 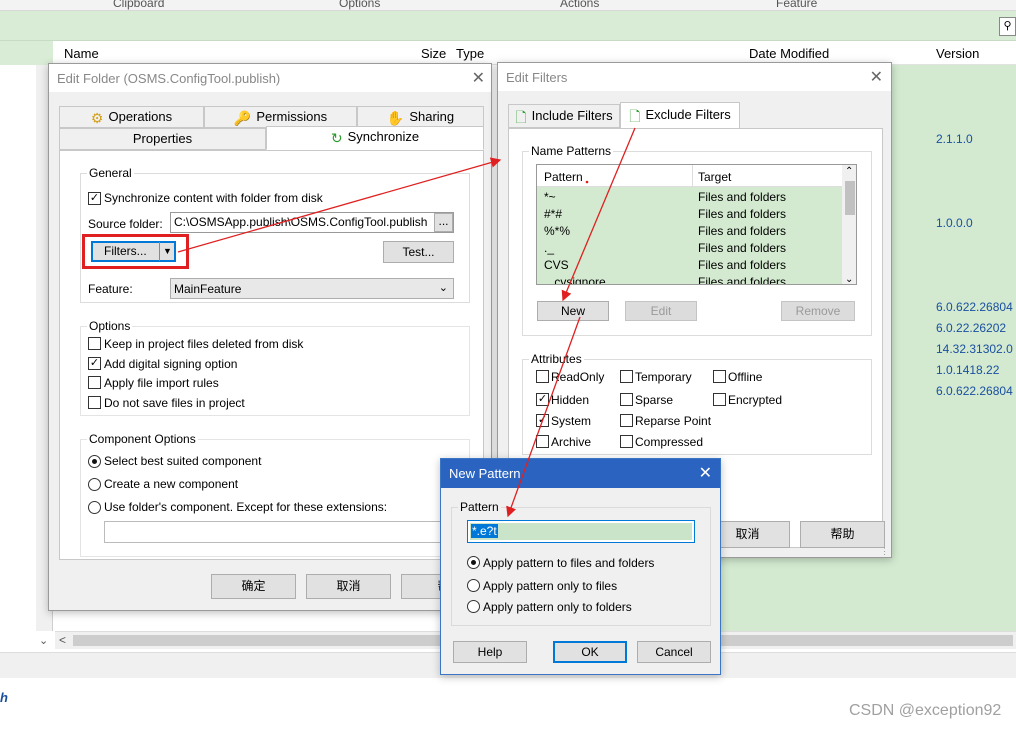 What do you see at coordinates (598, 214) in the screenshot?
I see `arrow-exclude-to-new` at bounding box center [598, 214].